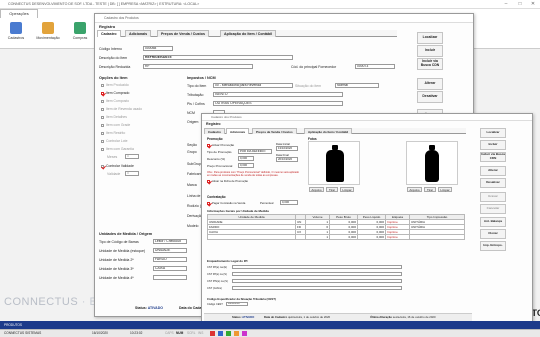 The width and height of the screenshot is (540, 337). Describe the element at coordinates (430, 97) in the screenshot. I see `desativar-button: Desativar` at that location.